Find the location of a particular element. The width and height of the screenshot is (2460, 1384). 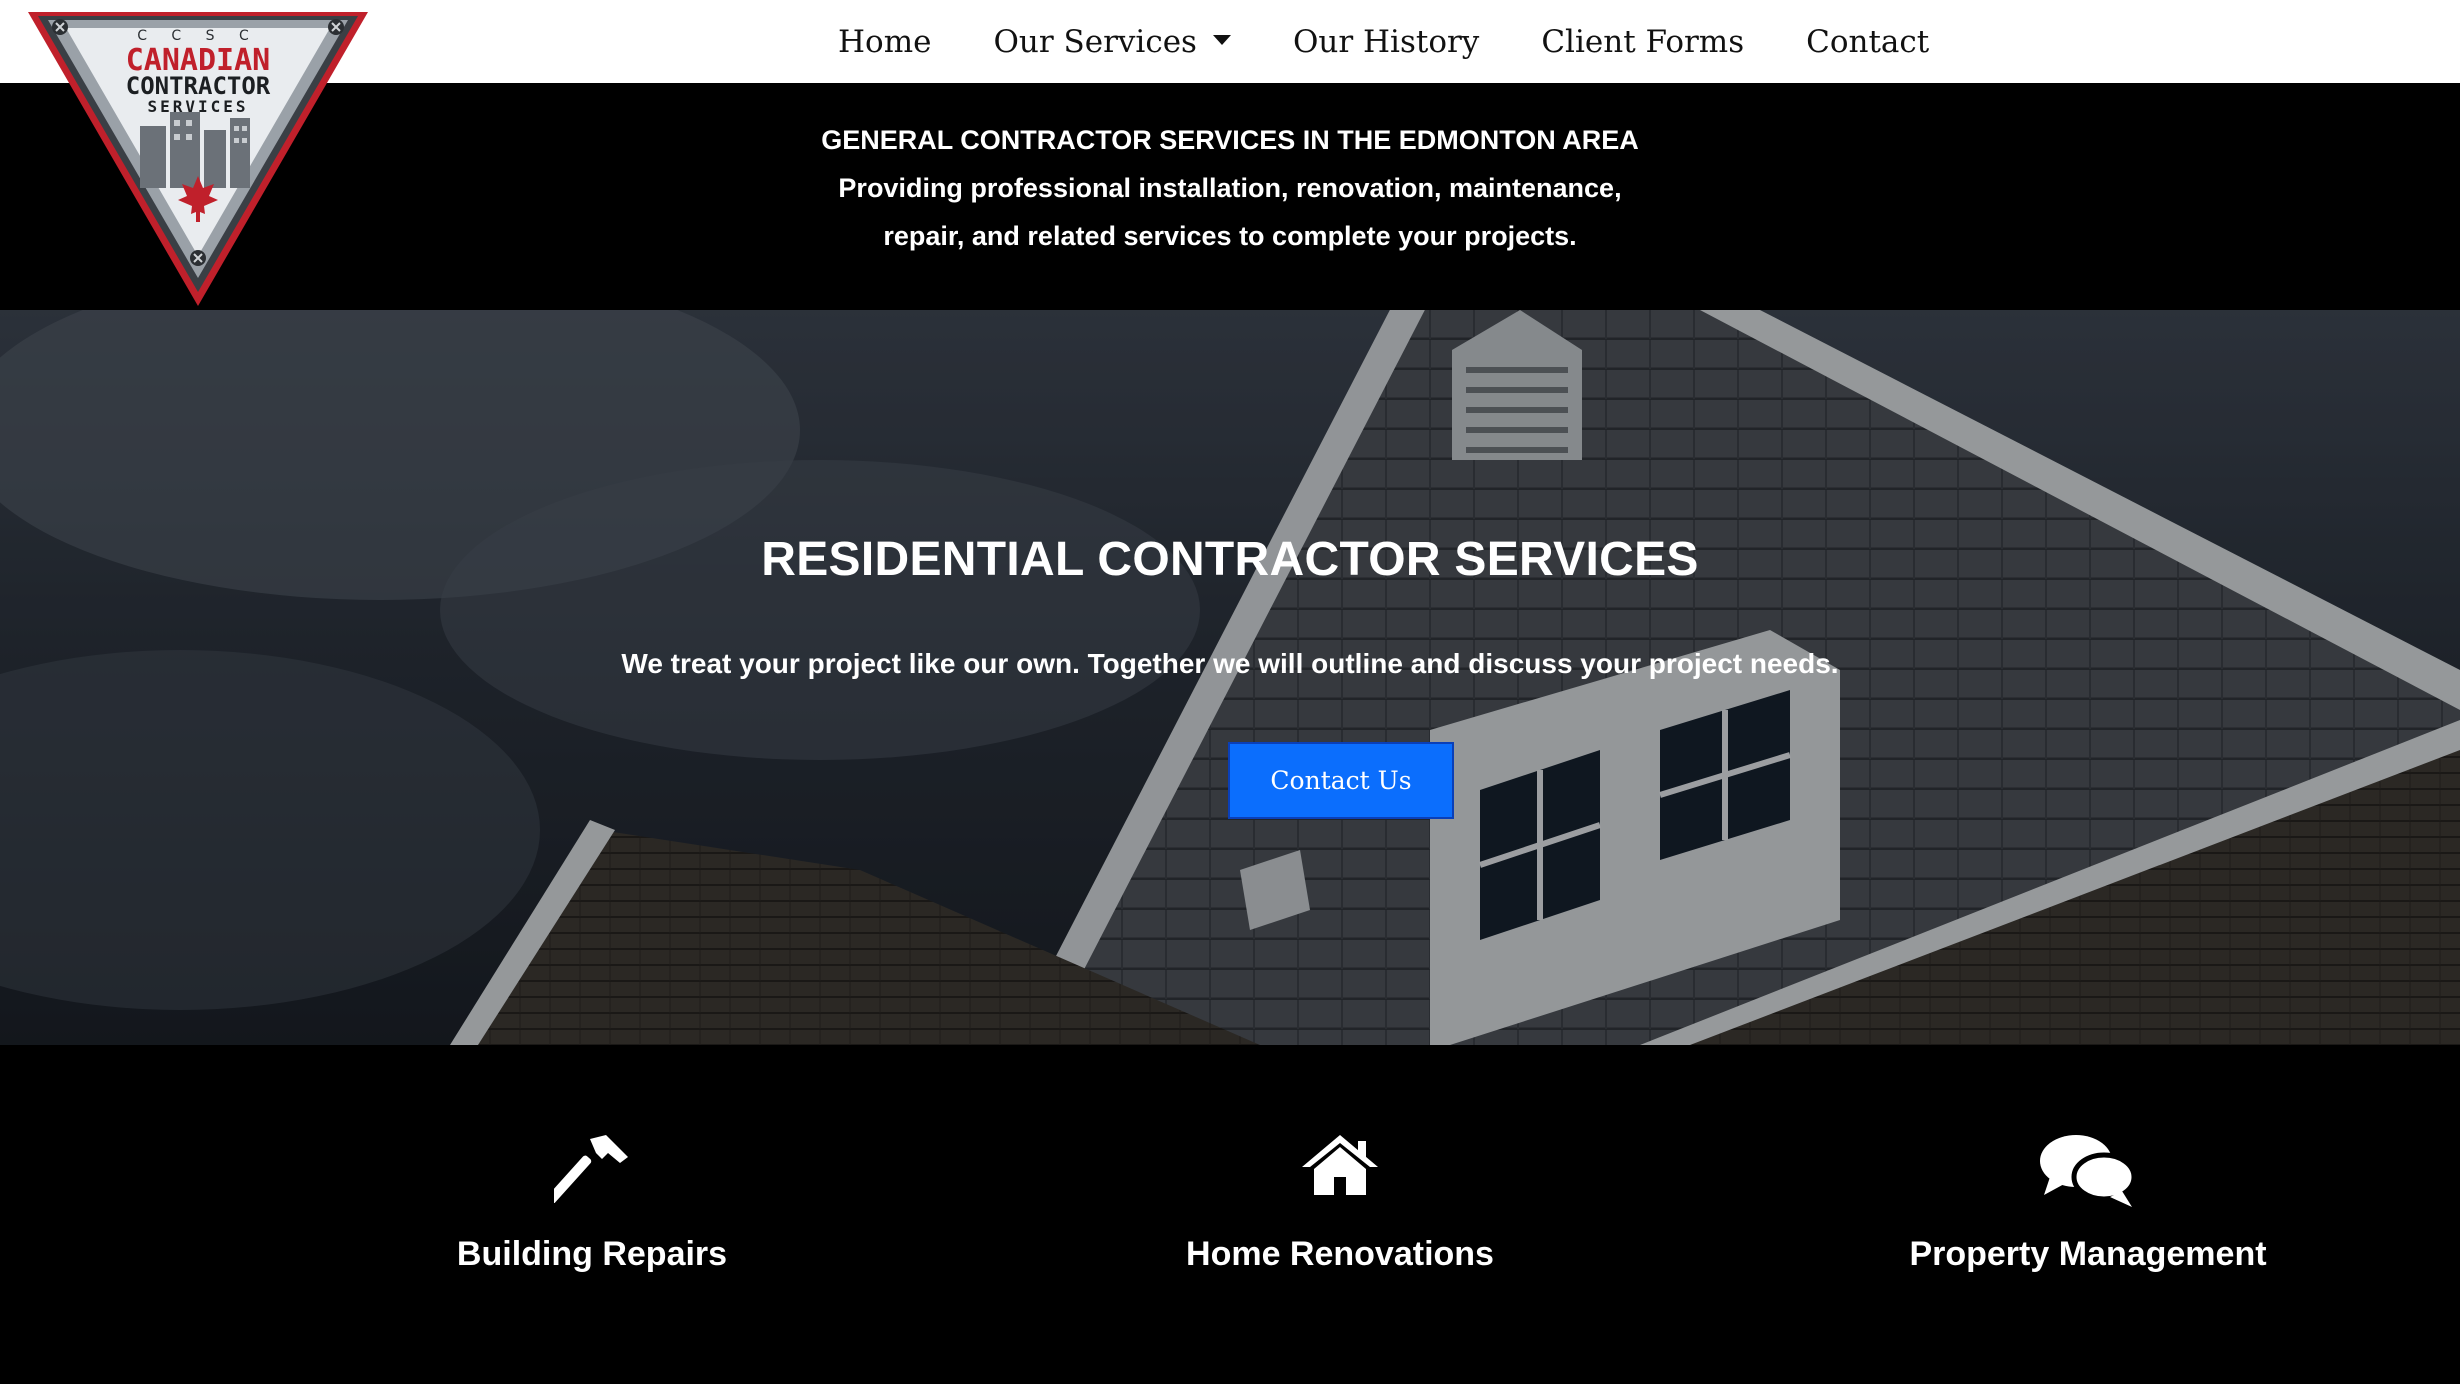

company-logo: C C S C CANADIAN CONTRACTOR SERVICES is located at coordinates (198, 158).